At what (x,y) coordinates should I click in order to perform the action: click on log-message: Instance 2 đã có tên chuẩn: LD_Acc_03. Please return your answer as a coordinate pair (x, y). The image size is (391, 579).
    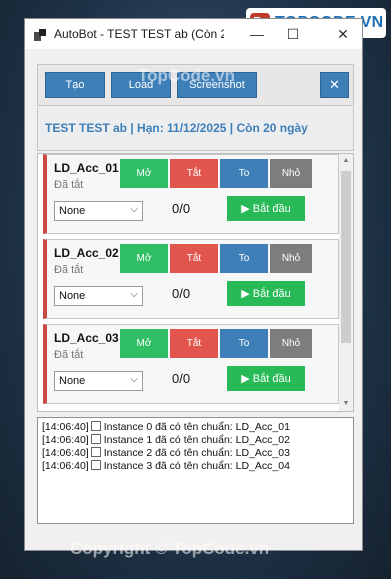
    Looking at the image, I should click on (196, 453).